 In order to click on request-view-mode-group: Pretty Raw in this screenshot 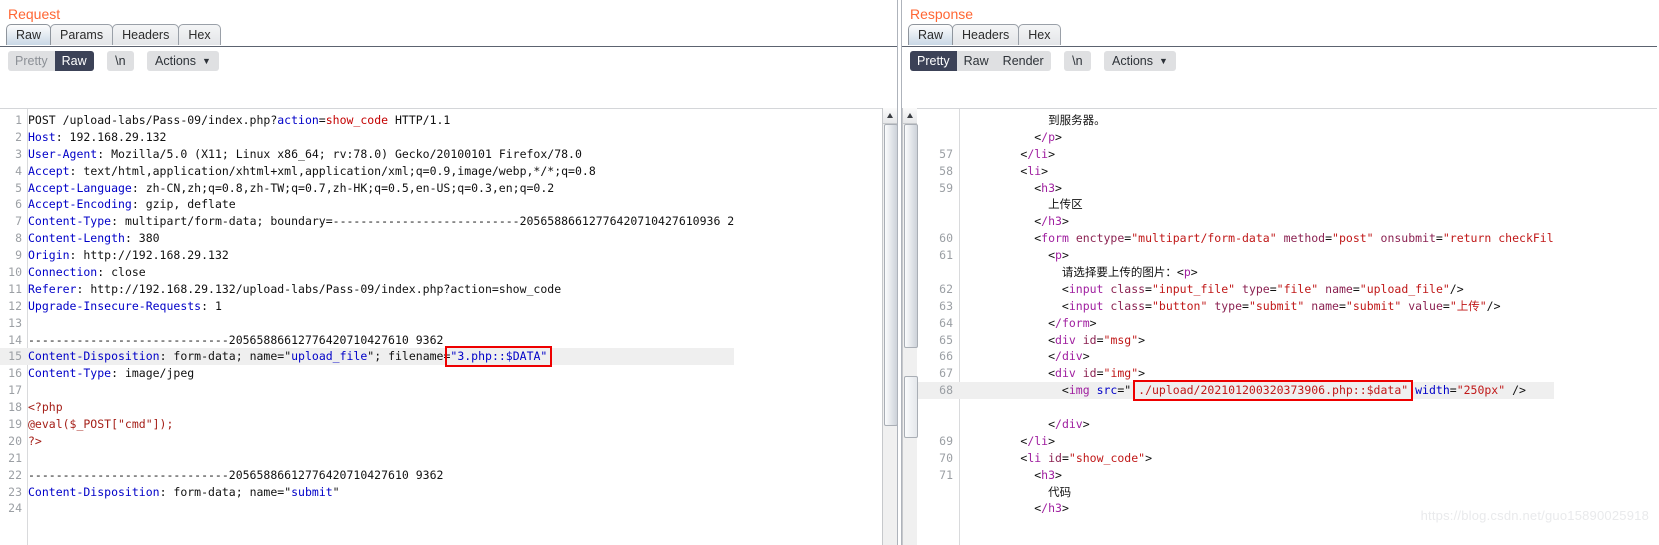, I will do `click(51, 61)`.